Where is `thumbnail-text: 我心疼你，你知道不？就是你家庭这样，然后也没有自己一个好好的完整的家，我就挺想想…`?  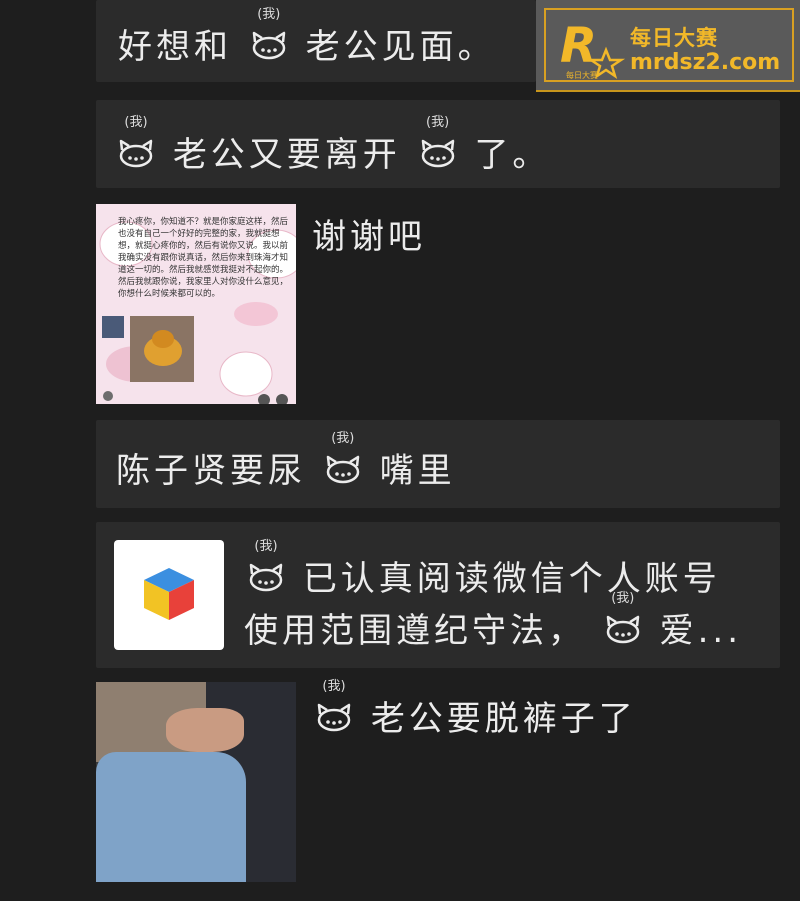 thumbnail-text: 我心疼你，你知道不？就是你家庭这样，然后也没有自己一个好好的完整的家，我就挺想想… is located at coordinates (203, 258).